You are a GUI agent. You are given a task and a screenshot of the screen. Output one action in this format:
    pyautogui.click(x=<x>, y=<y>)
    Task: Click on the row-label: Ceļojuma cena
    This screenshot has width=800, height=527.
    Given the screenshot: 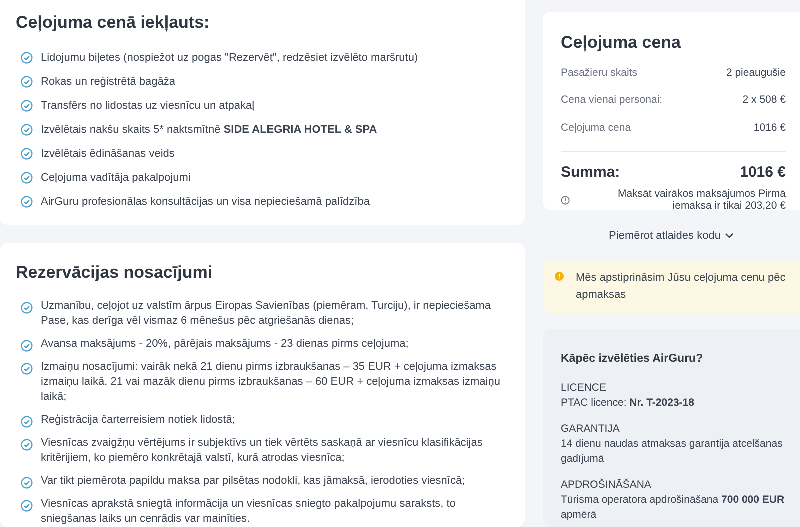 What is the action you would take?
    pyautogui.click(x=596, y=128)
    